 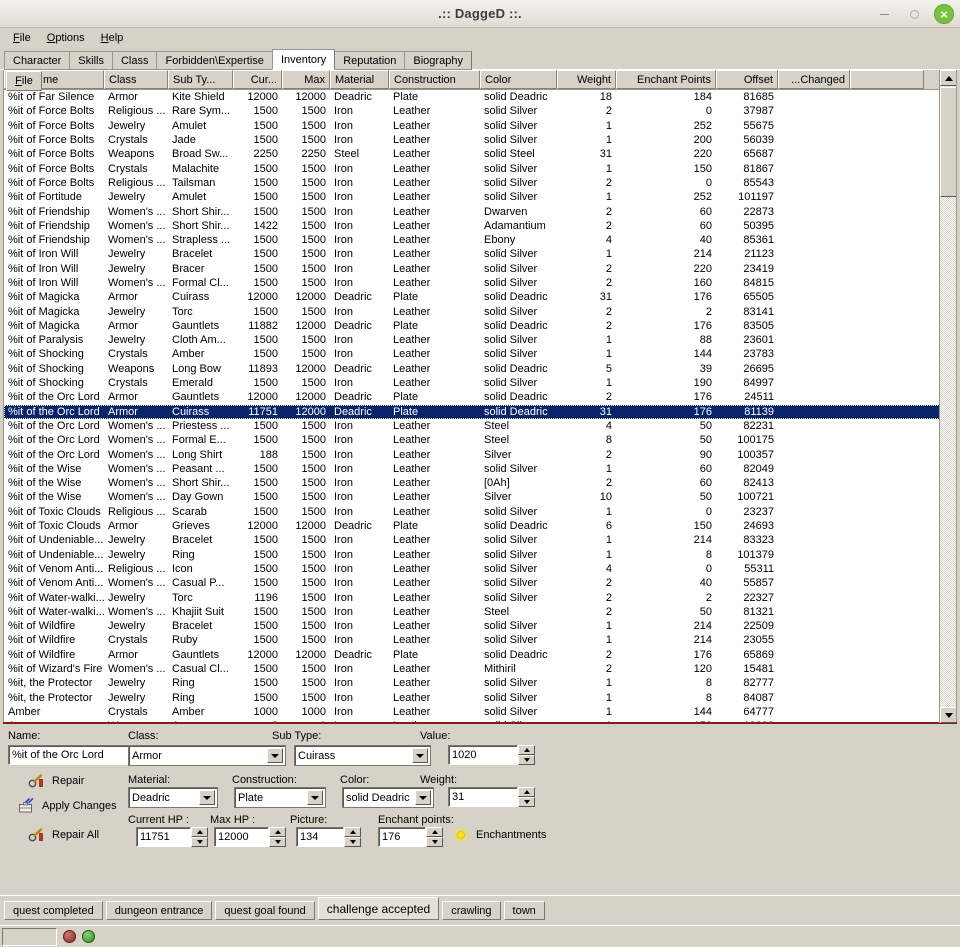 What do you see at coordinates (526, 760) in the screenshot?
I see `value-stepper-down` at bounding box center [526, 760].